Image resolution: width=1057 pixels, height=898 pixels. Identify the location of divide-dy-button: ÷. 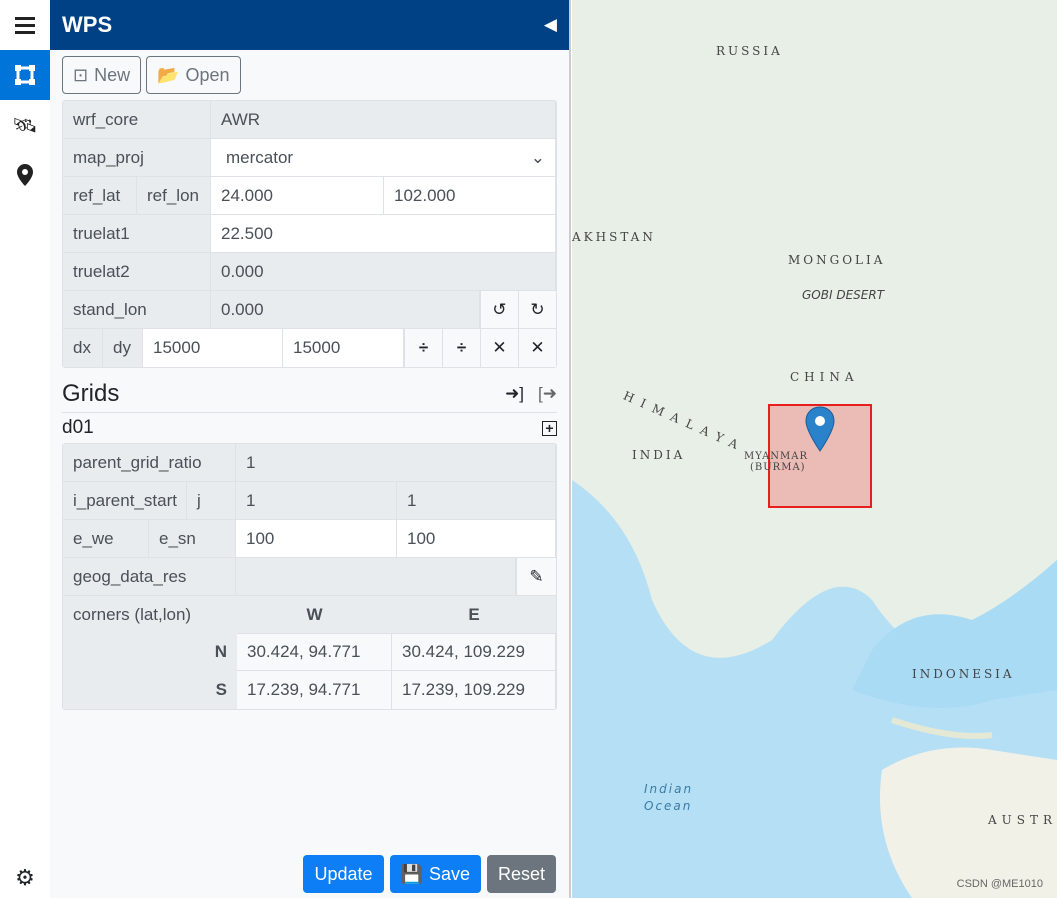
(461, 348).